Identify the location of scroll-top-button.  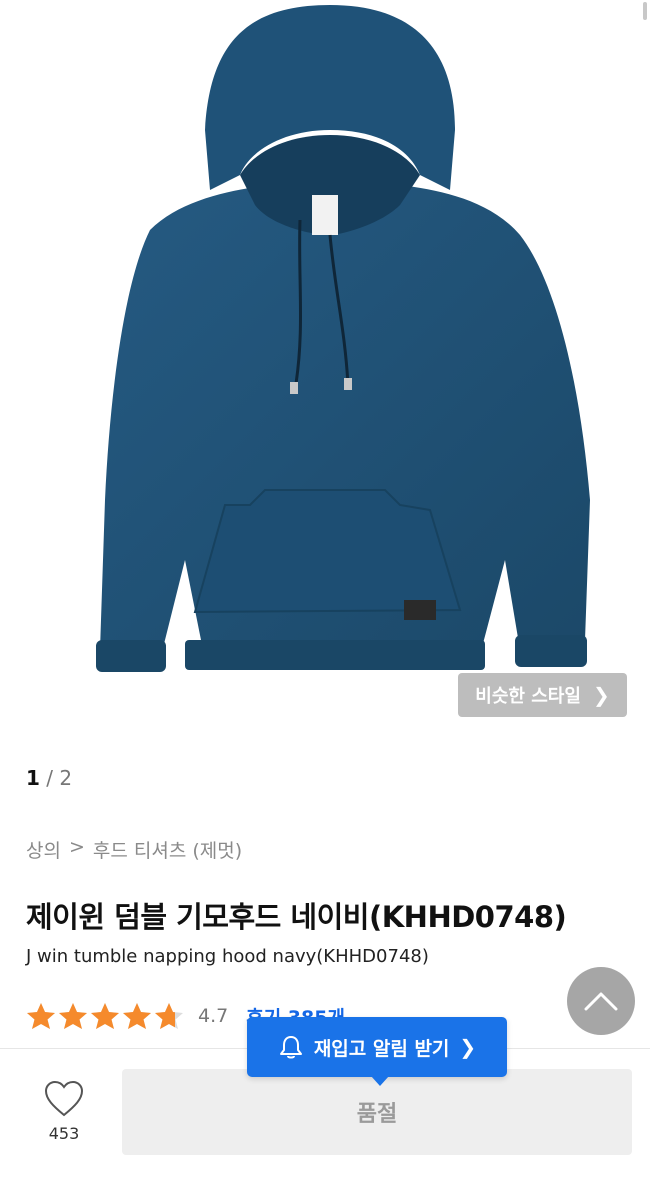
(601, 1001).